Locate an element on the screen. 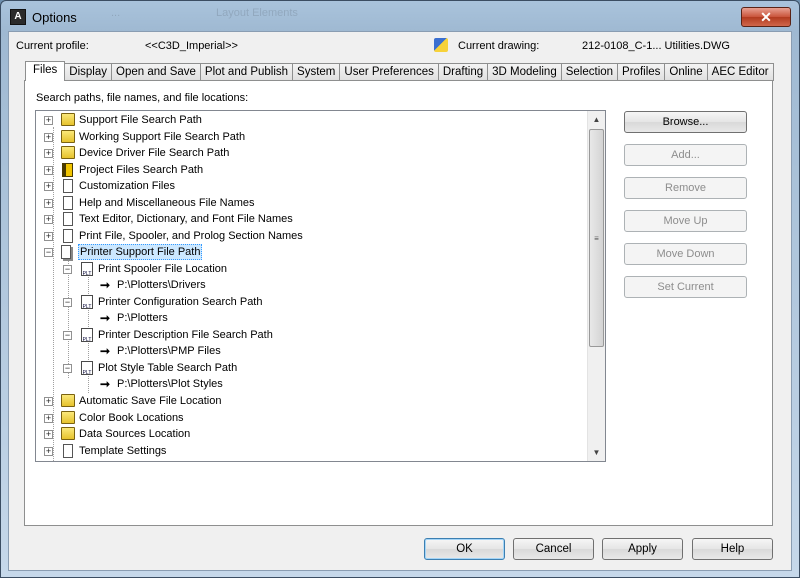 This screenshot has height=578, width=800. tab-selection: Selection is located at coordinates (590, 72).